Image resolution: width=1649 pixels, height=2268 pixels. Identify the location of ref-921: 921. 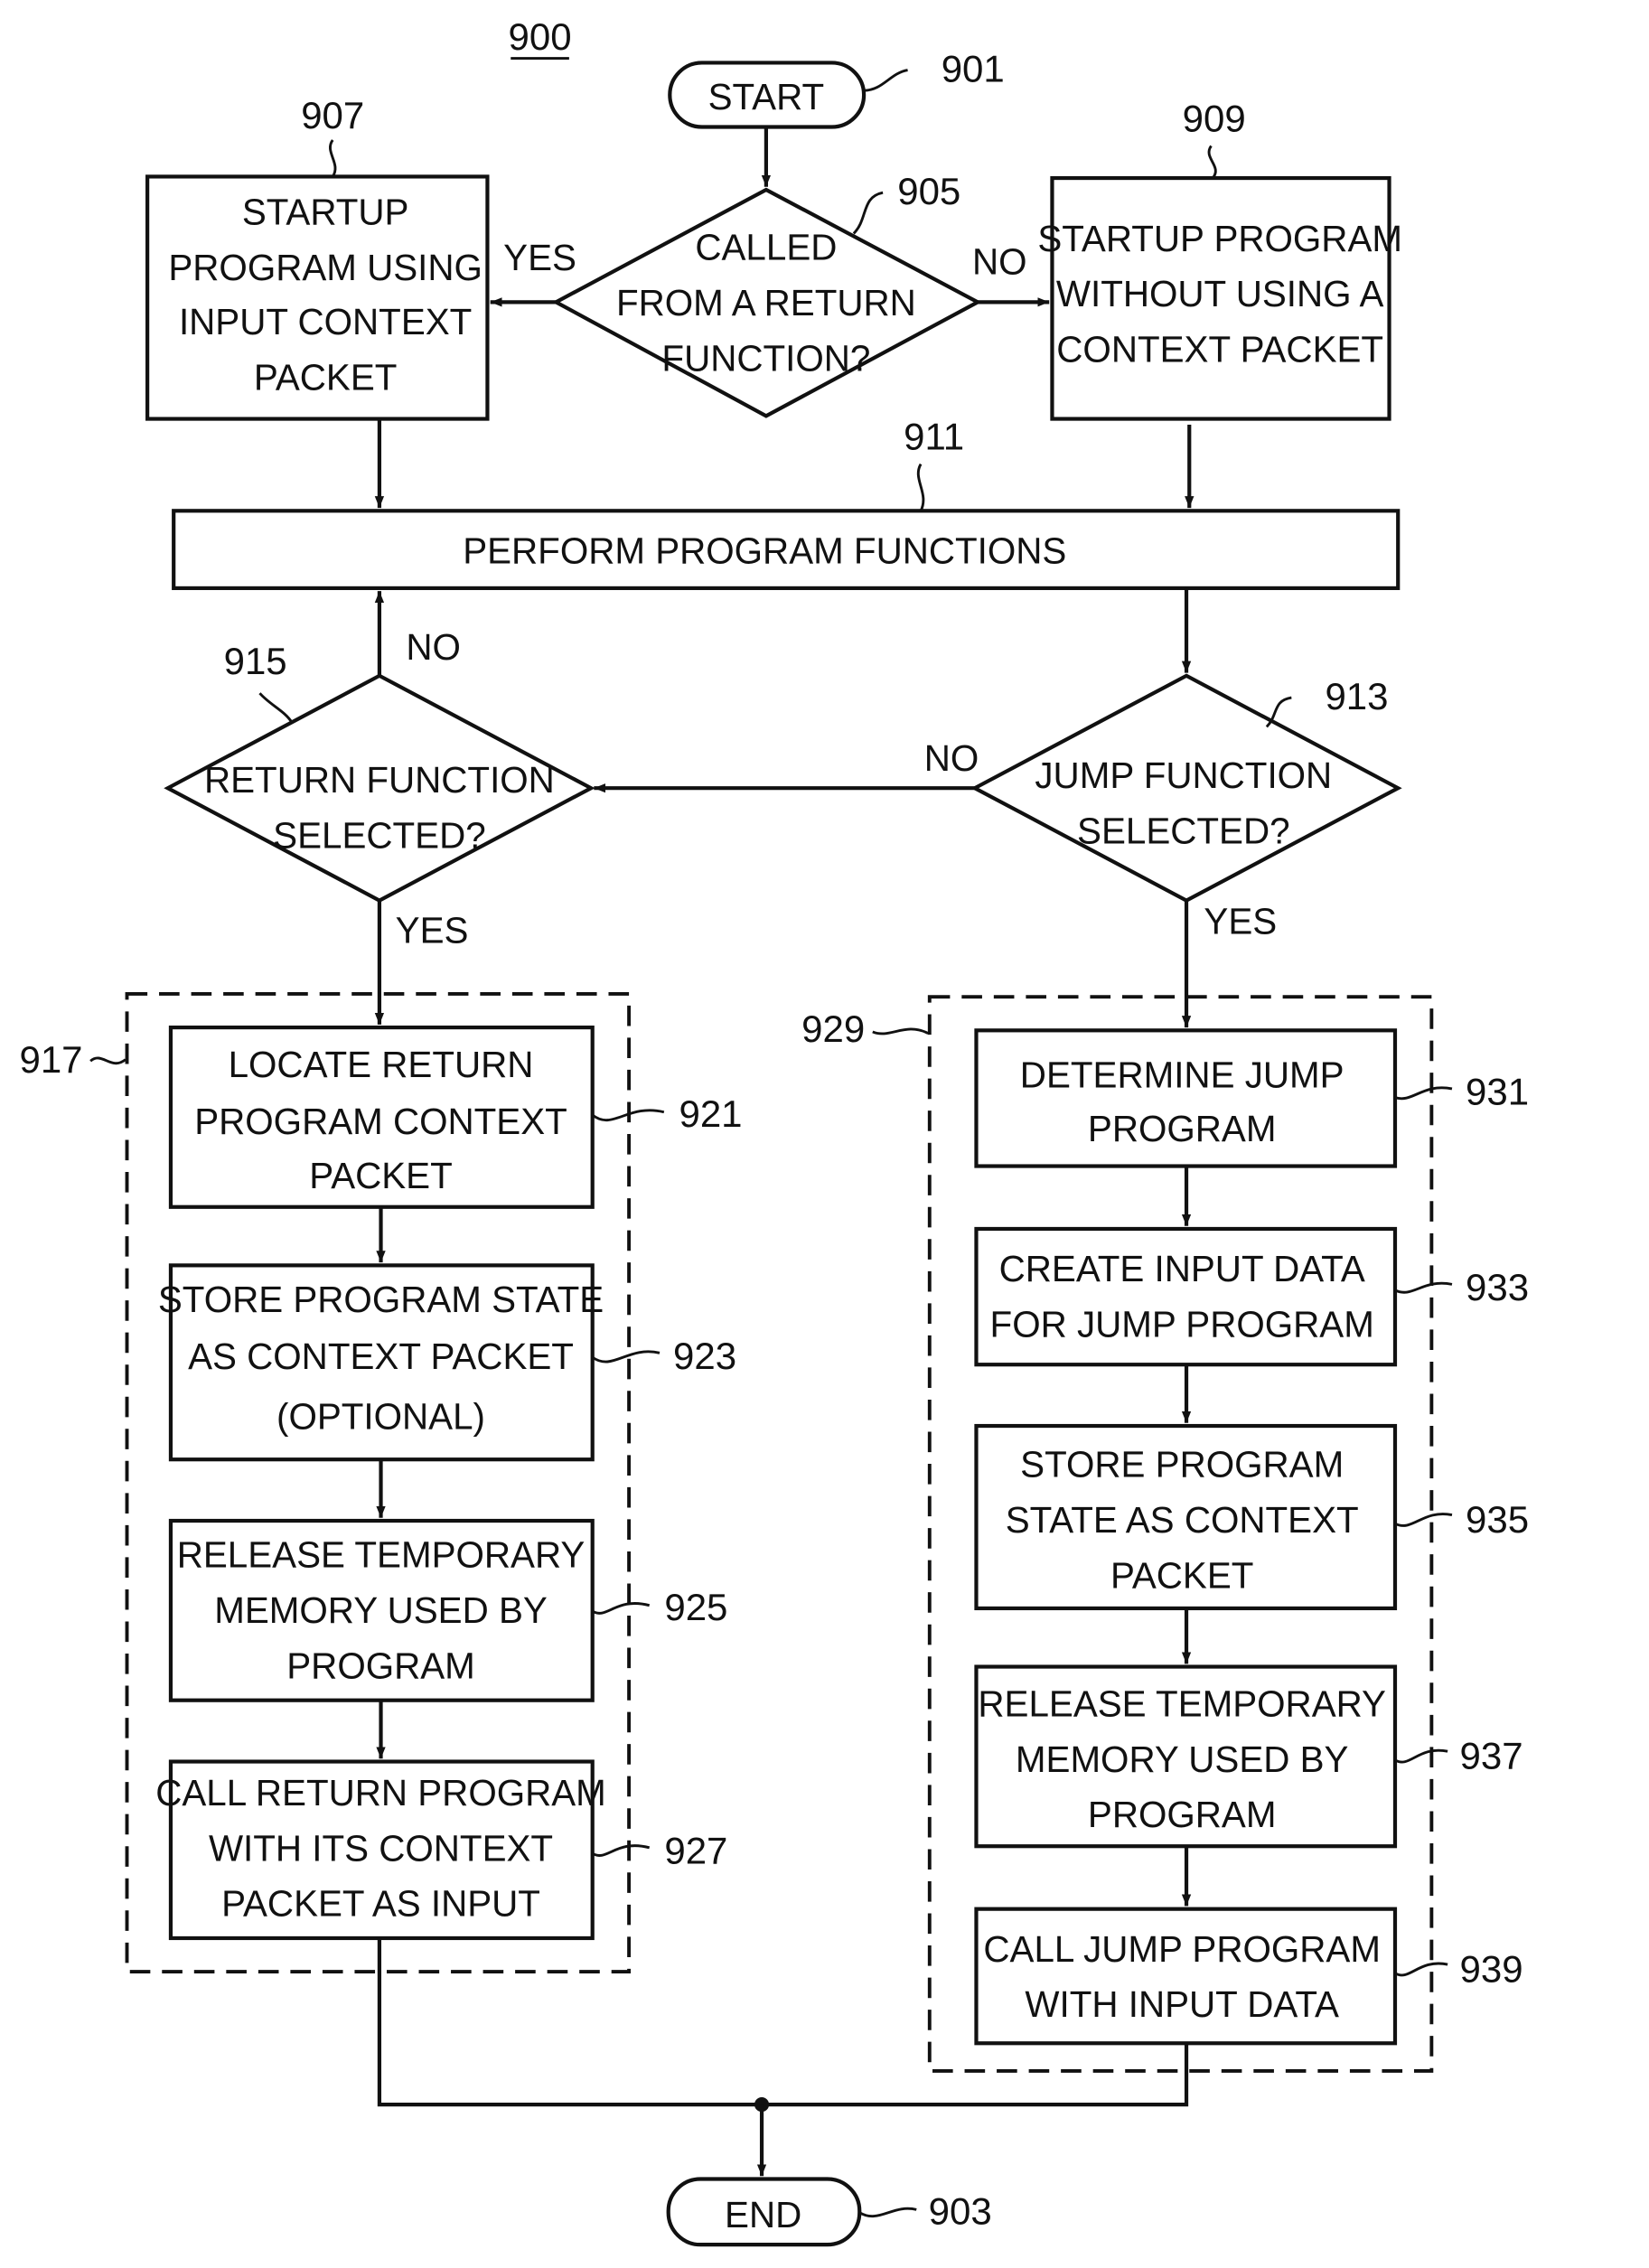
(710, 1113).